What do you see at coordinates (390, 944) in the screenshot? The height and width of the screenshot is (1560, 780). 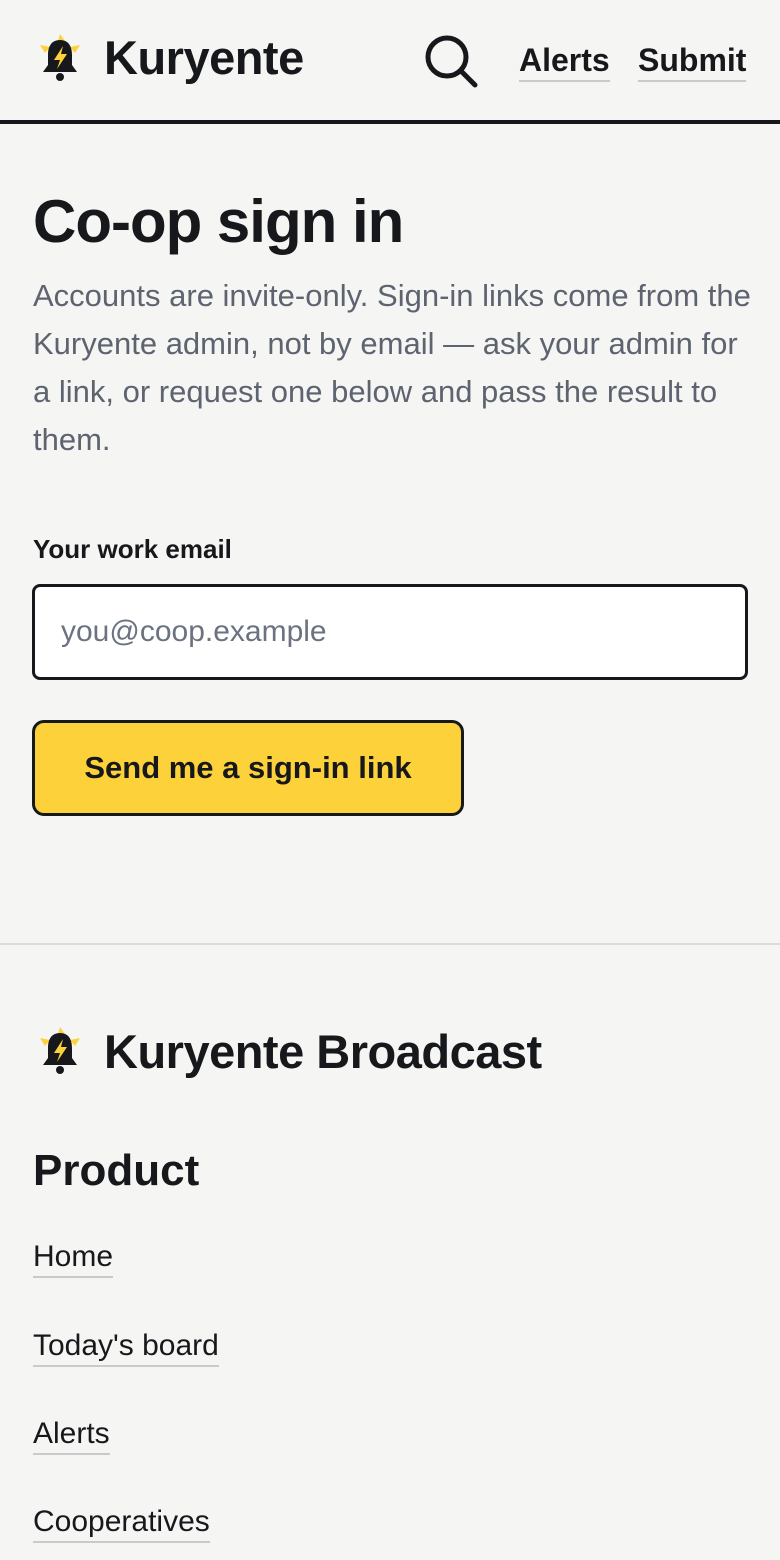 I see `footer-divider` at bounding box center [390, 944].